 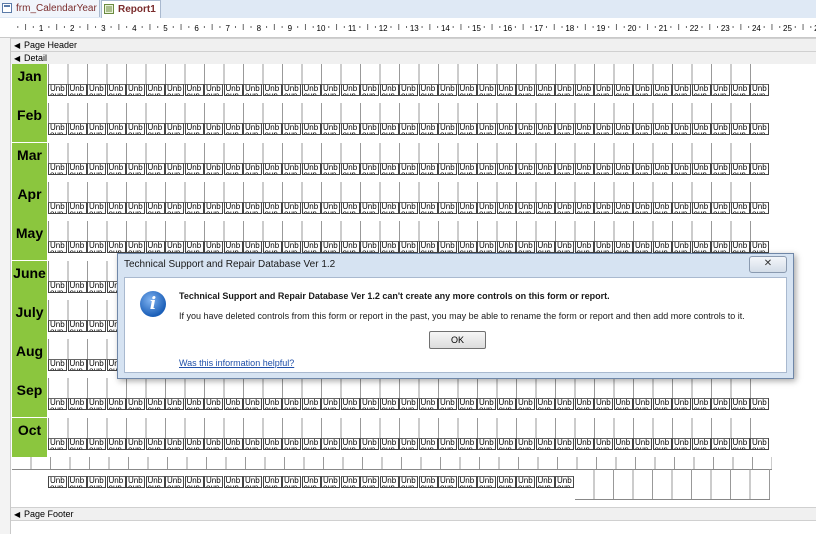 I want to click on month-label: Mar, so click(x=29, y=162).